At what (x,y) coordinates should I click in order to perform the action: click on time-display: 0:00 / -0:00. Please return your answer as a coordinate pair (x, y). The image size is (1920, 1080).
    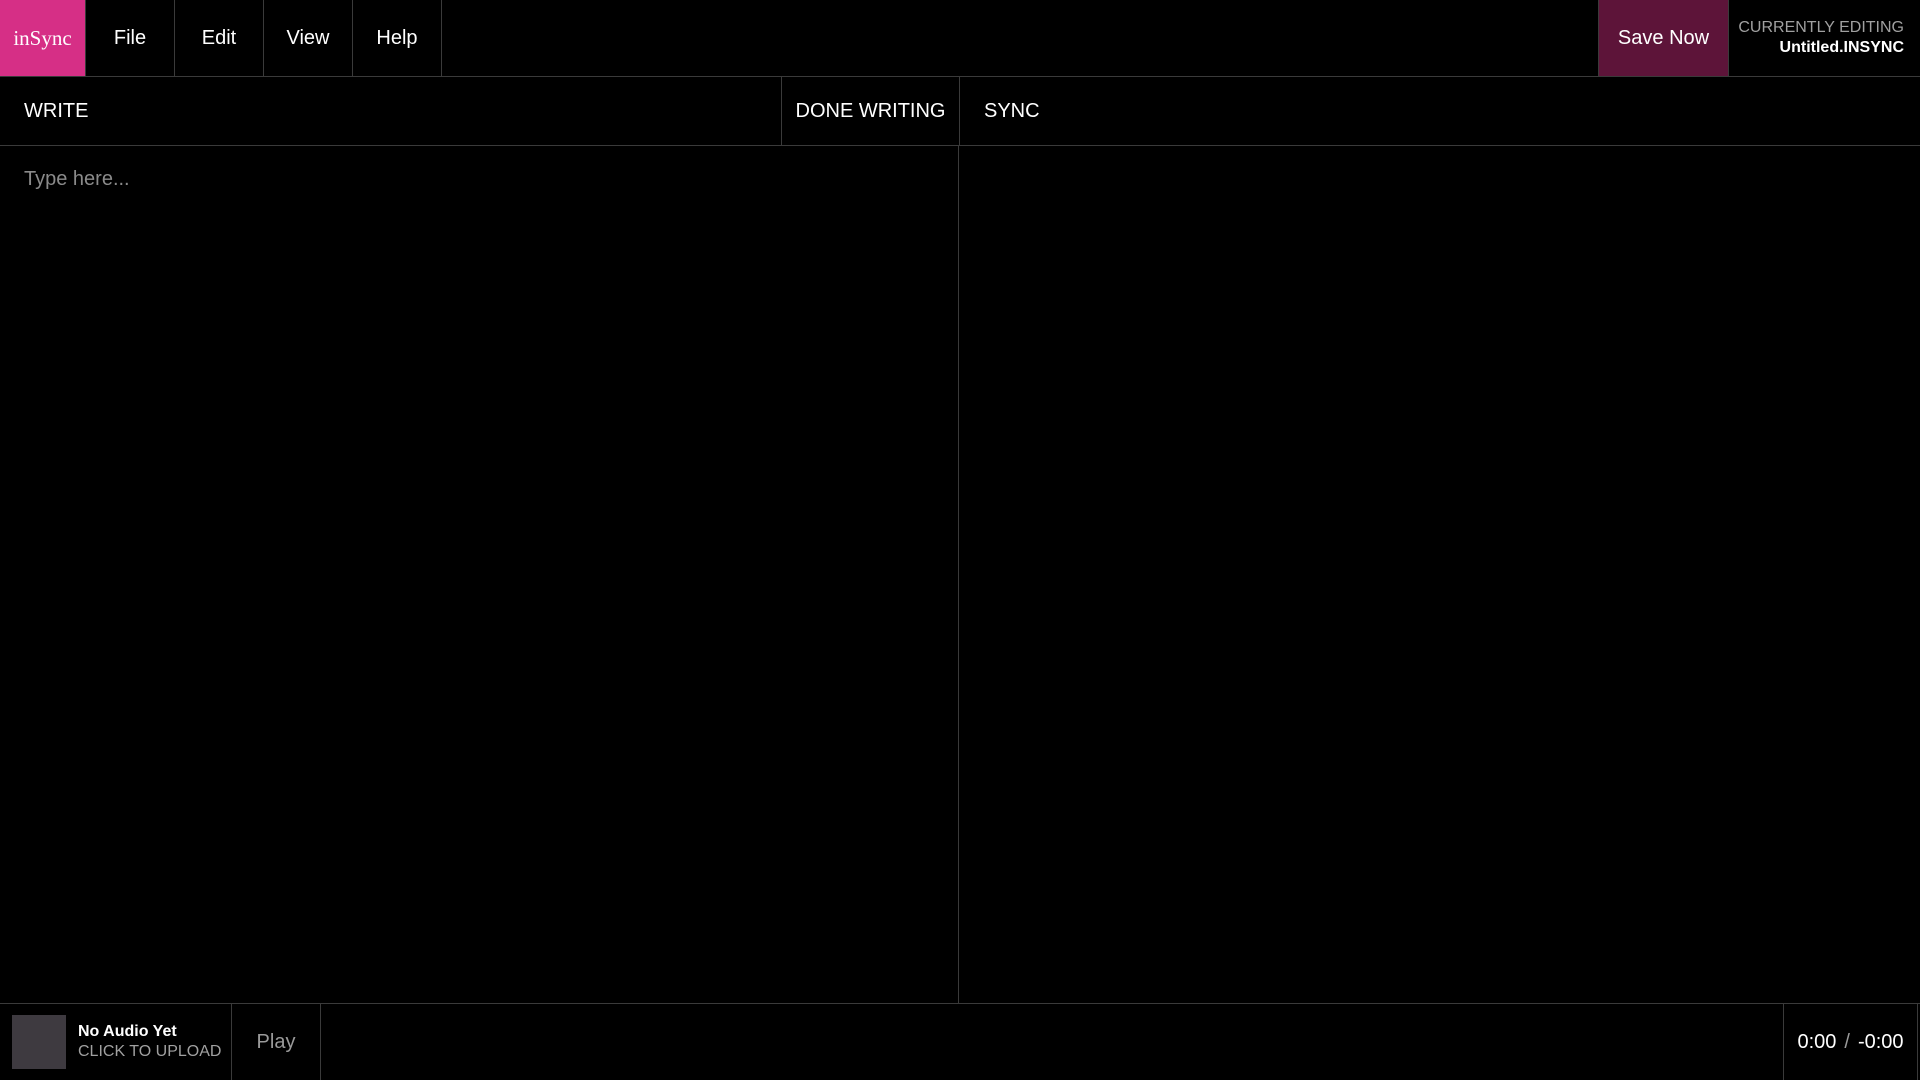
    Looking at the image, I should click on (1850, 1042).